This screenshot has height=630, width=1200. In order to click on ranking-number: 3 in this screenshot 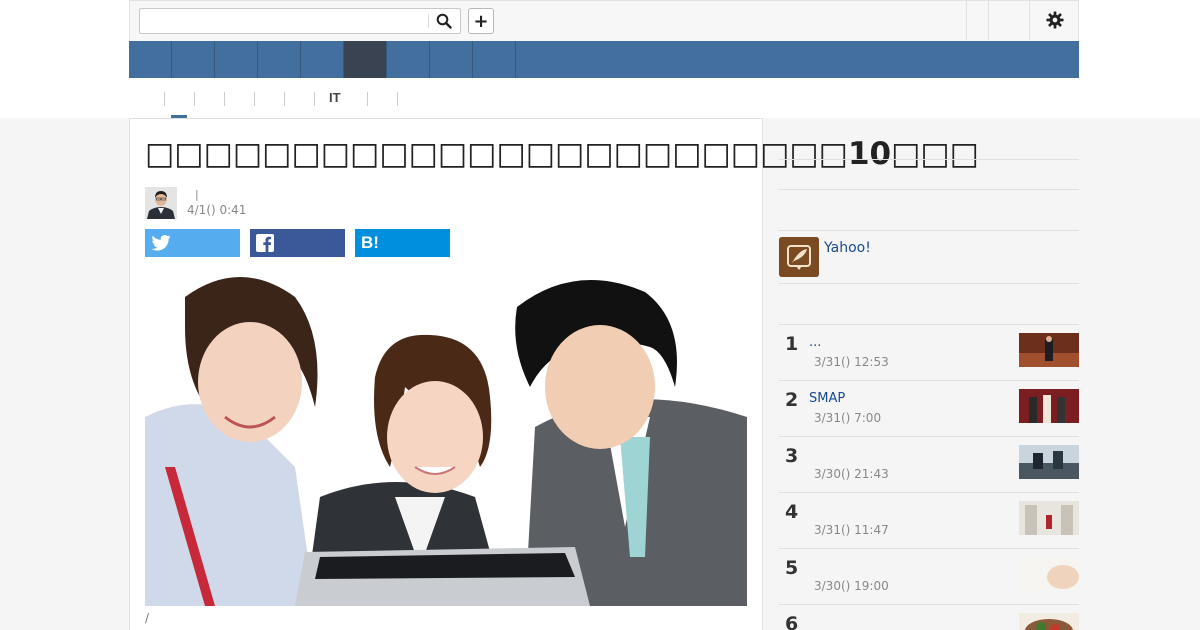, I will do `click(792, 456)`.